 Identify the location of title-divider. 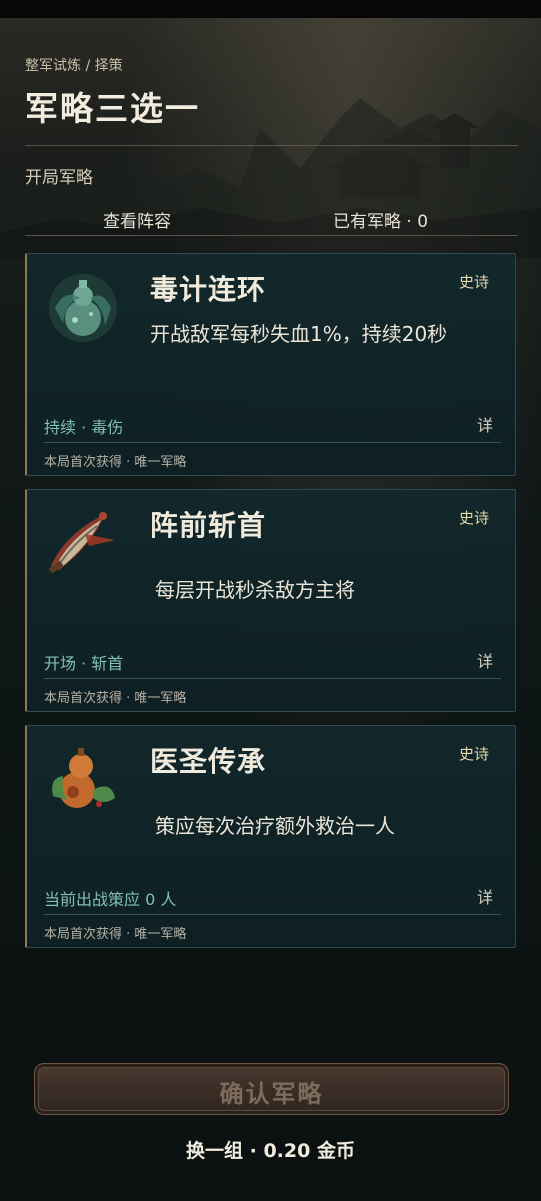
(271, 145).